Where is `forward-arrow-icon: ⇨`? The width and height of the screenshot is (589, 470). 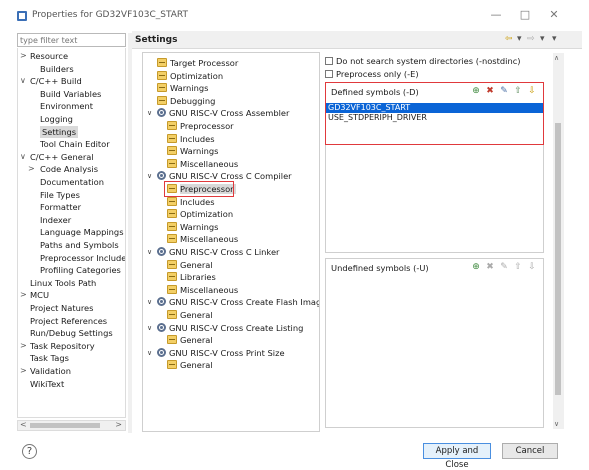
forward-arrow-icon: ⇨ is located at coordinates (531, 39).